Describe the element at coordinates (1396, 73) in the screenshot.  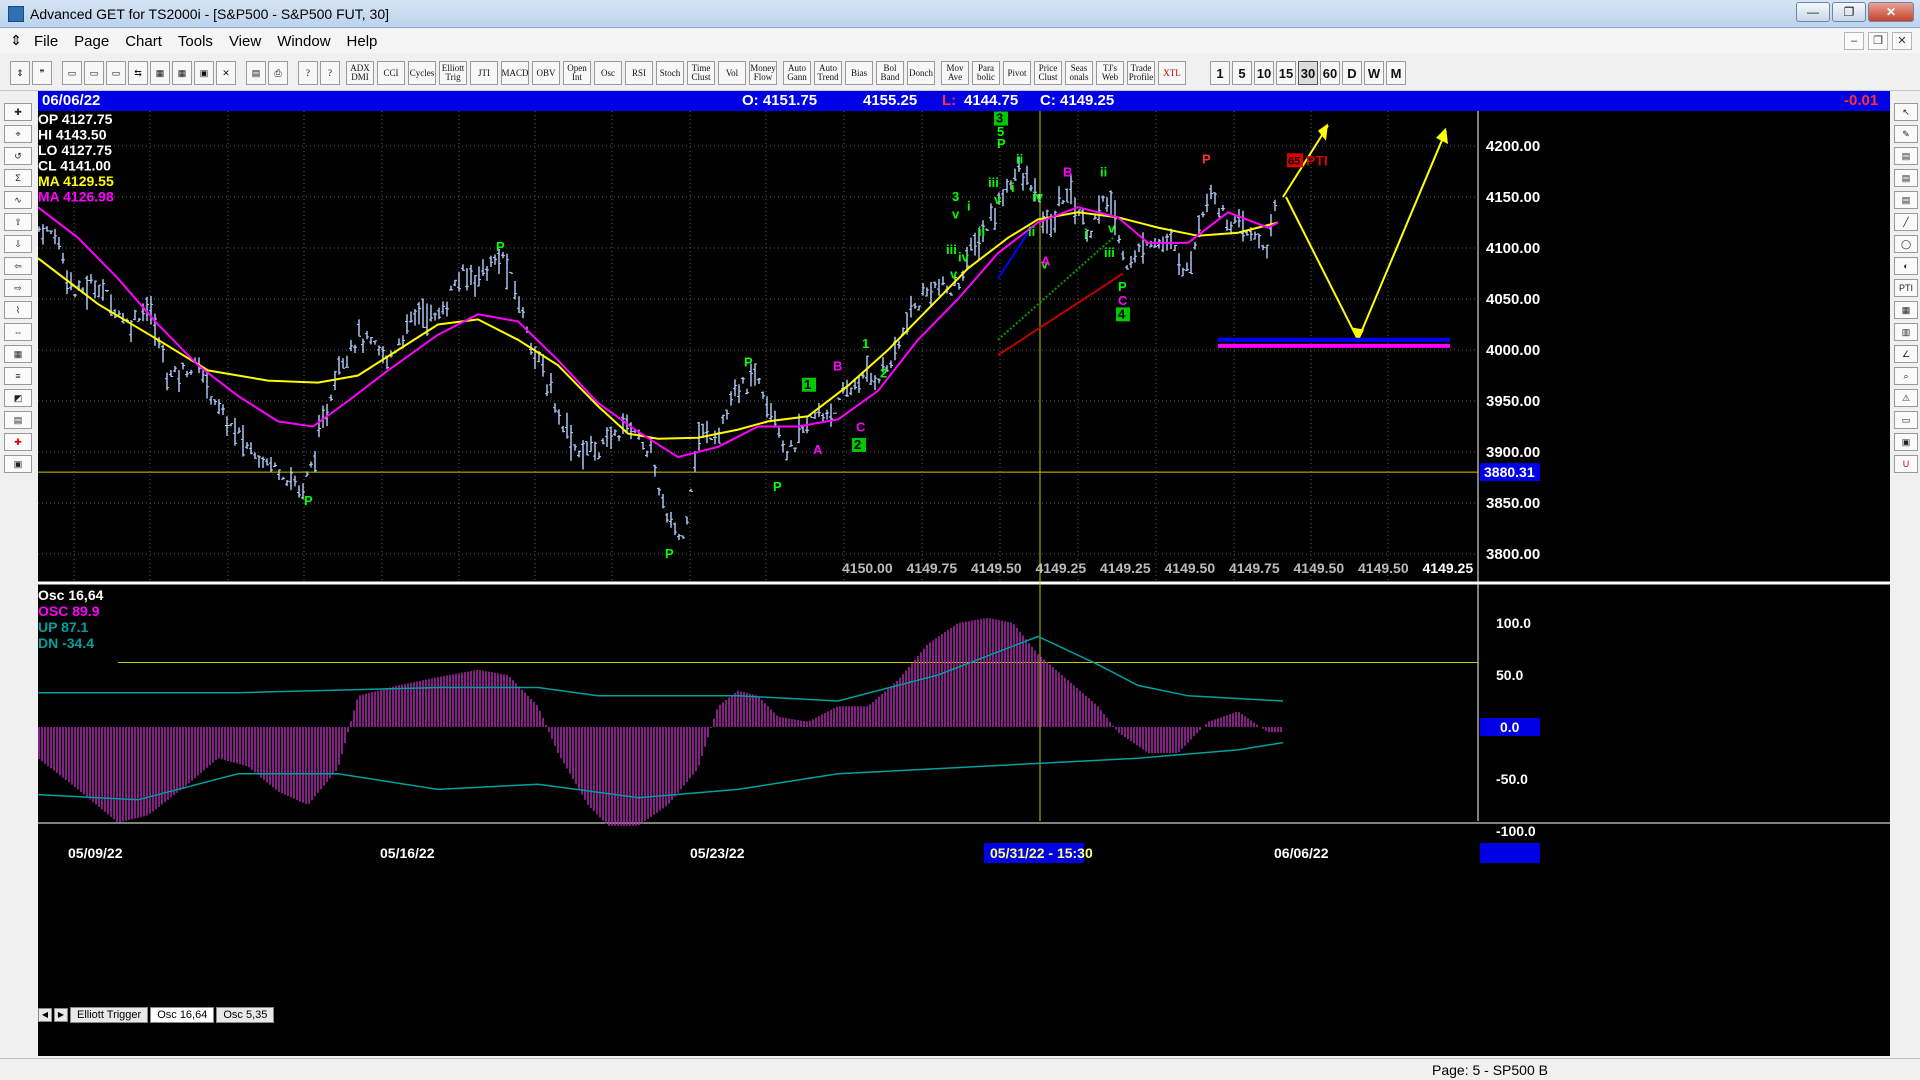
I see `interval-M: M` at that location.